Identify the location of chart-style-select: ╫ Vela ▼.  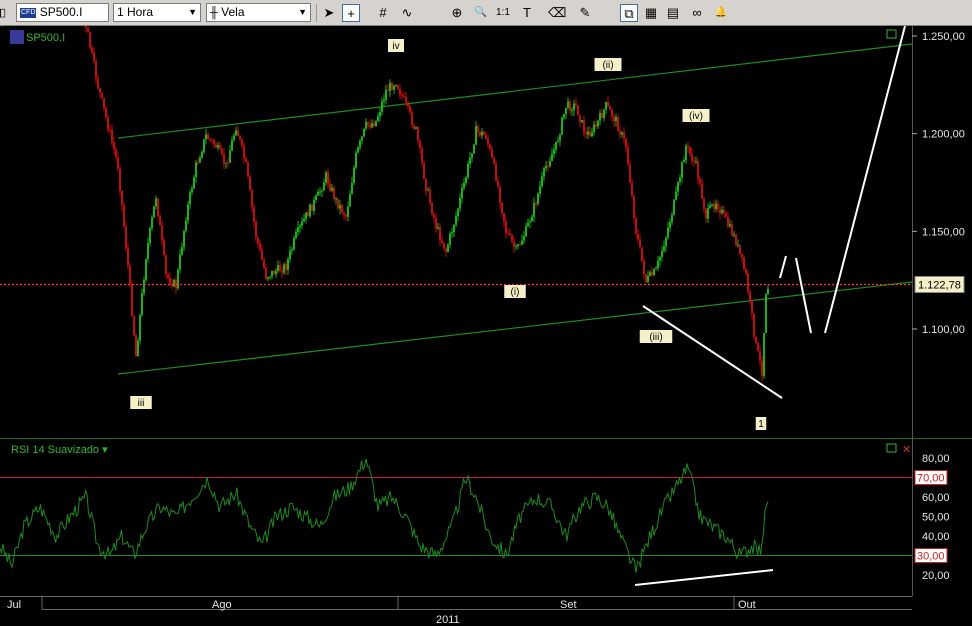
(258, 12).